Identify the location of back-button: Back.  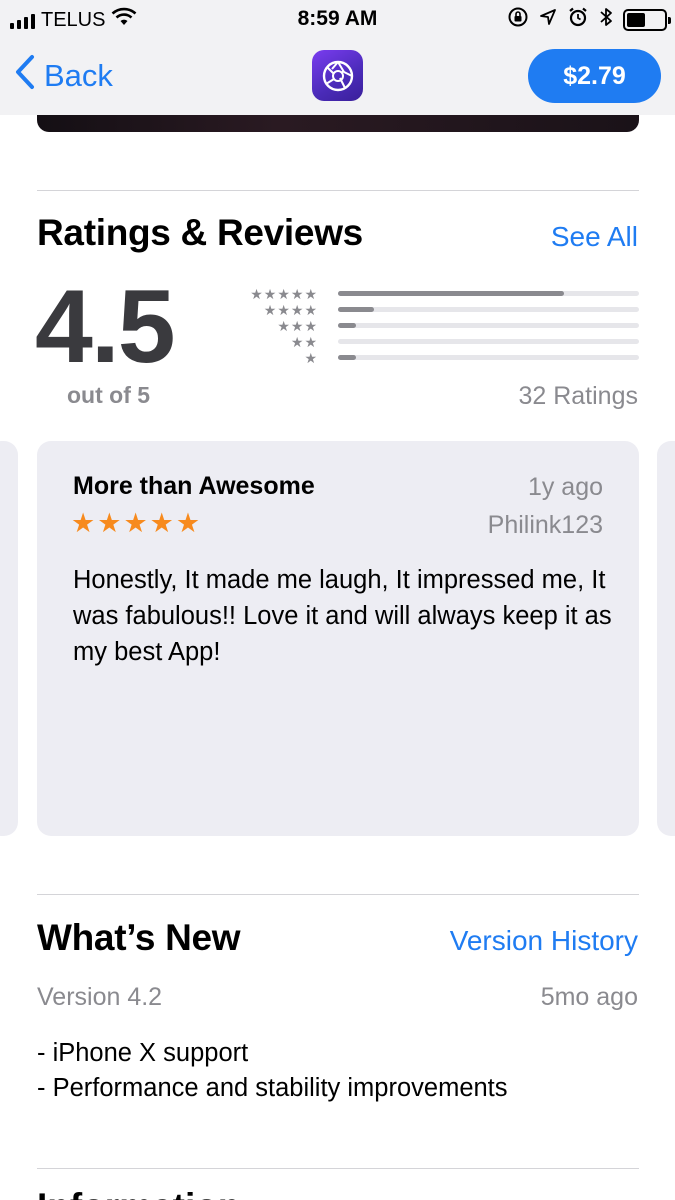
(63, 76).